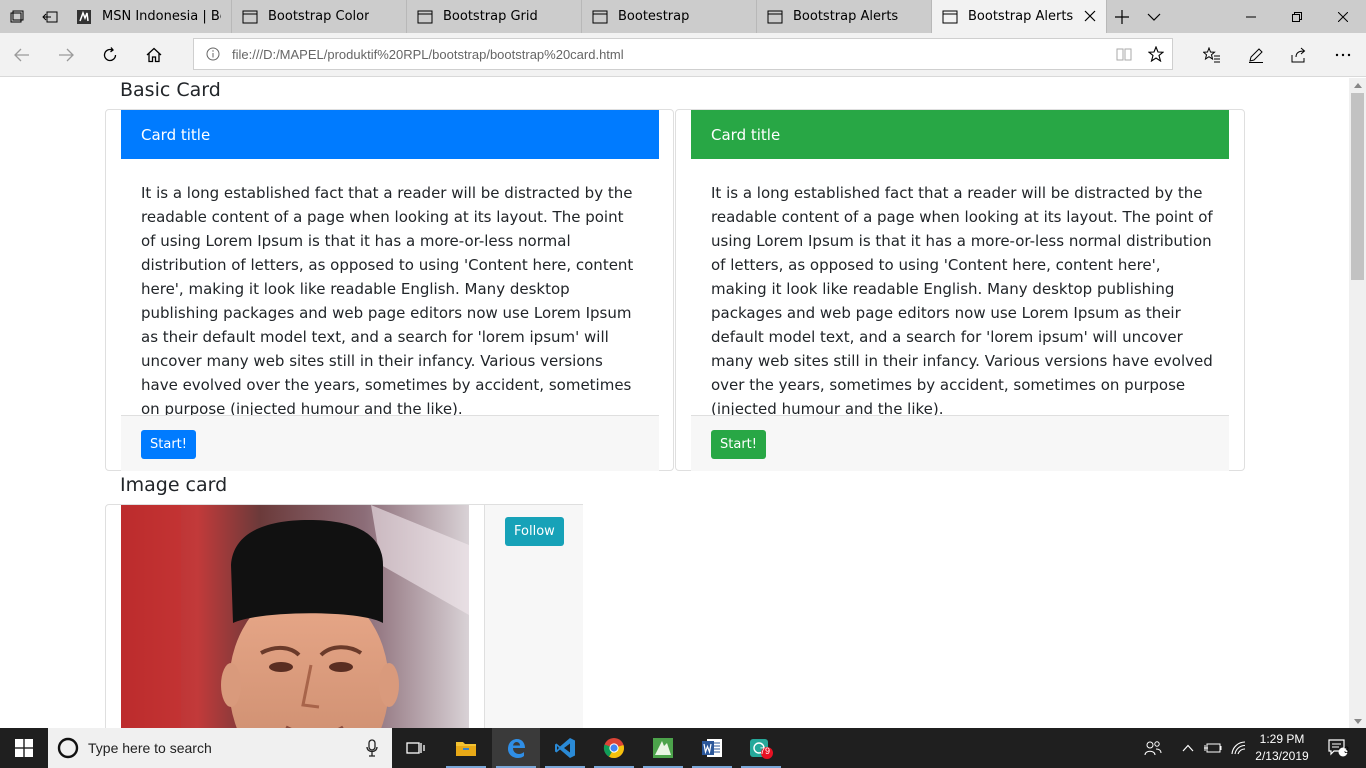 This screenshot has height=768, width=1366. Describe the element at coordinates (1357, 186) in the screenshot. I see `scroll-thumb` at that location.